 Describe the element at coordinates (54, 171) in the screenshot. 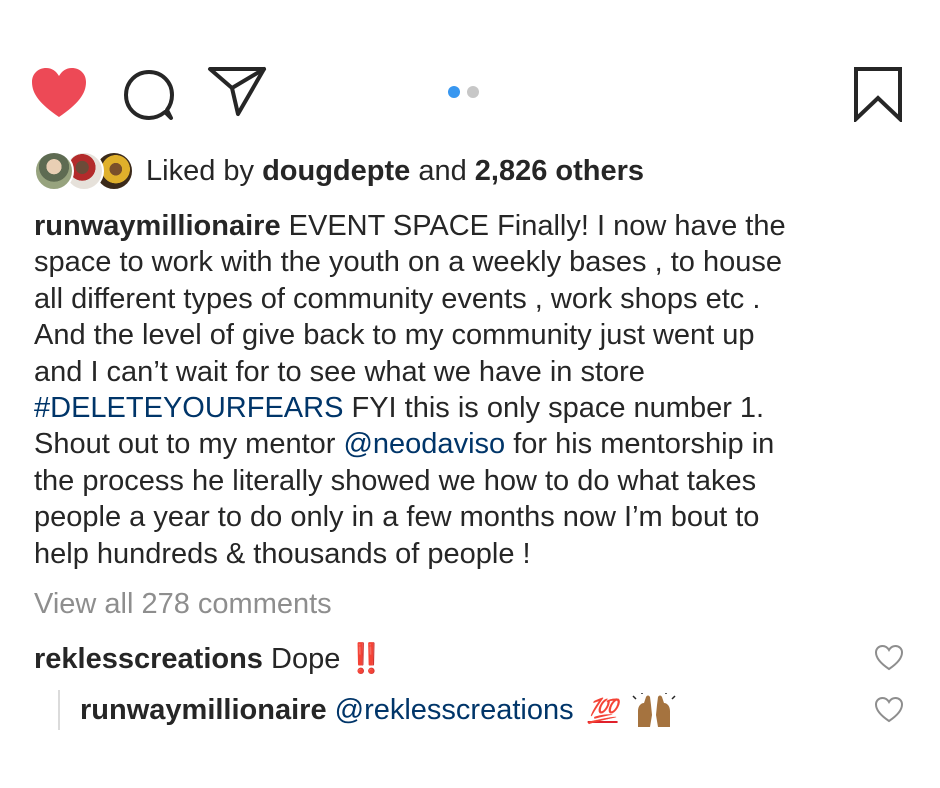

I see `avatar` at that location.